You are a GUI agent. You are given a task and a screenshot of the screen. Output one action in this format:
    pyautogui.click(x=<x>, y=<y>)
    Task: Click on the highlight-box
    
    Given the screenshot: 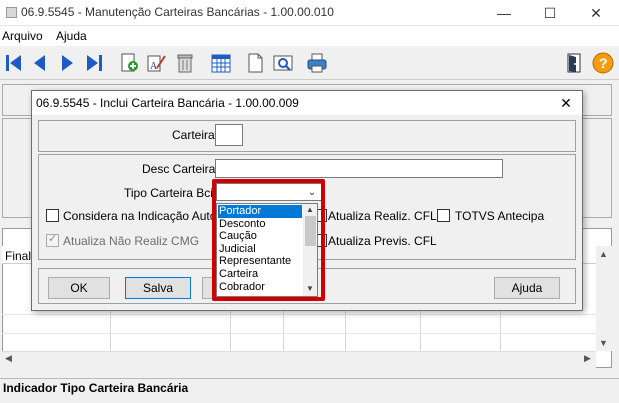 What is the action you would take?
    pyautogui.click(x=268, y=240)
    